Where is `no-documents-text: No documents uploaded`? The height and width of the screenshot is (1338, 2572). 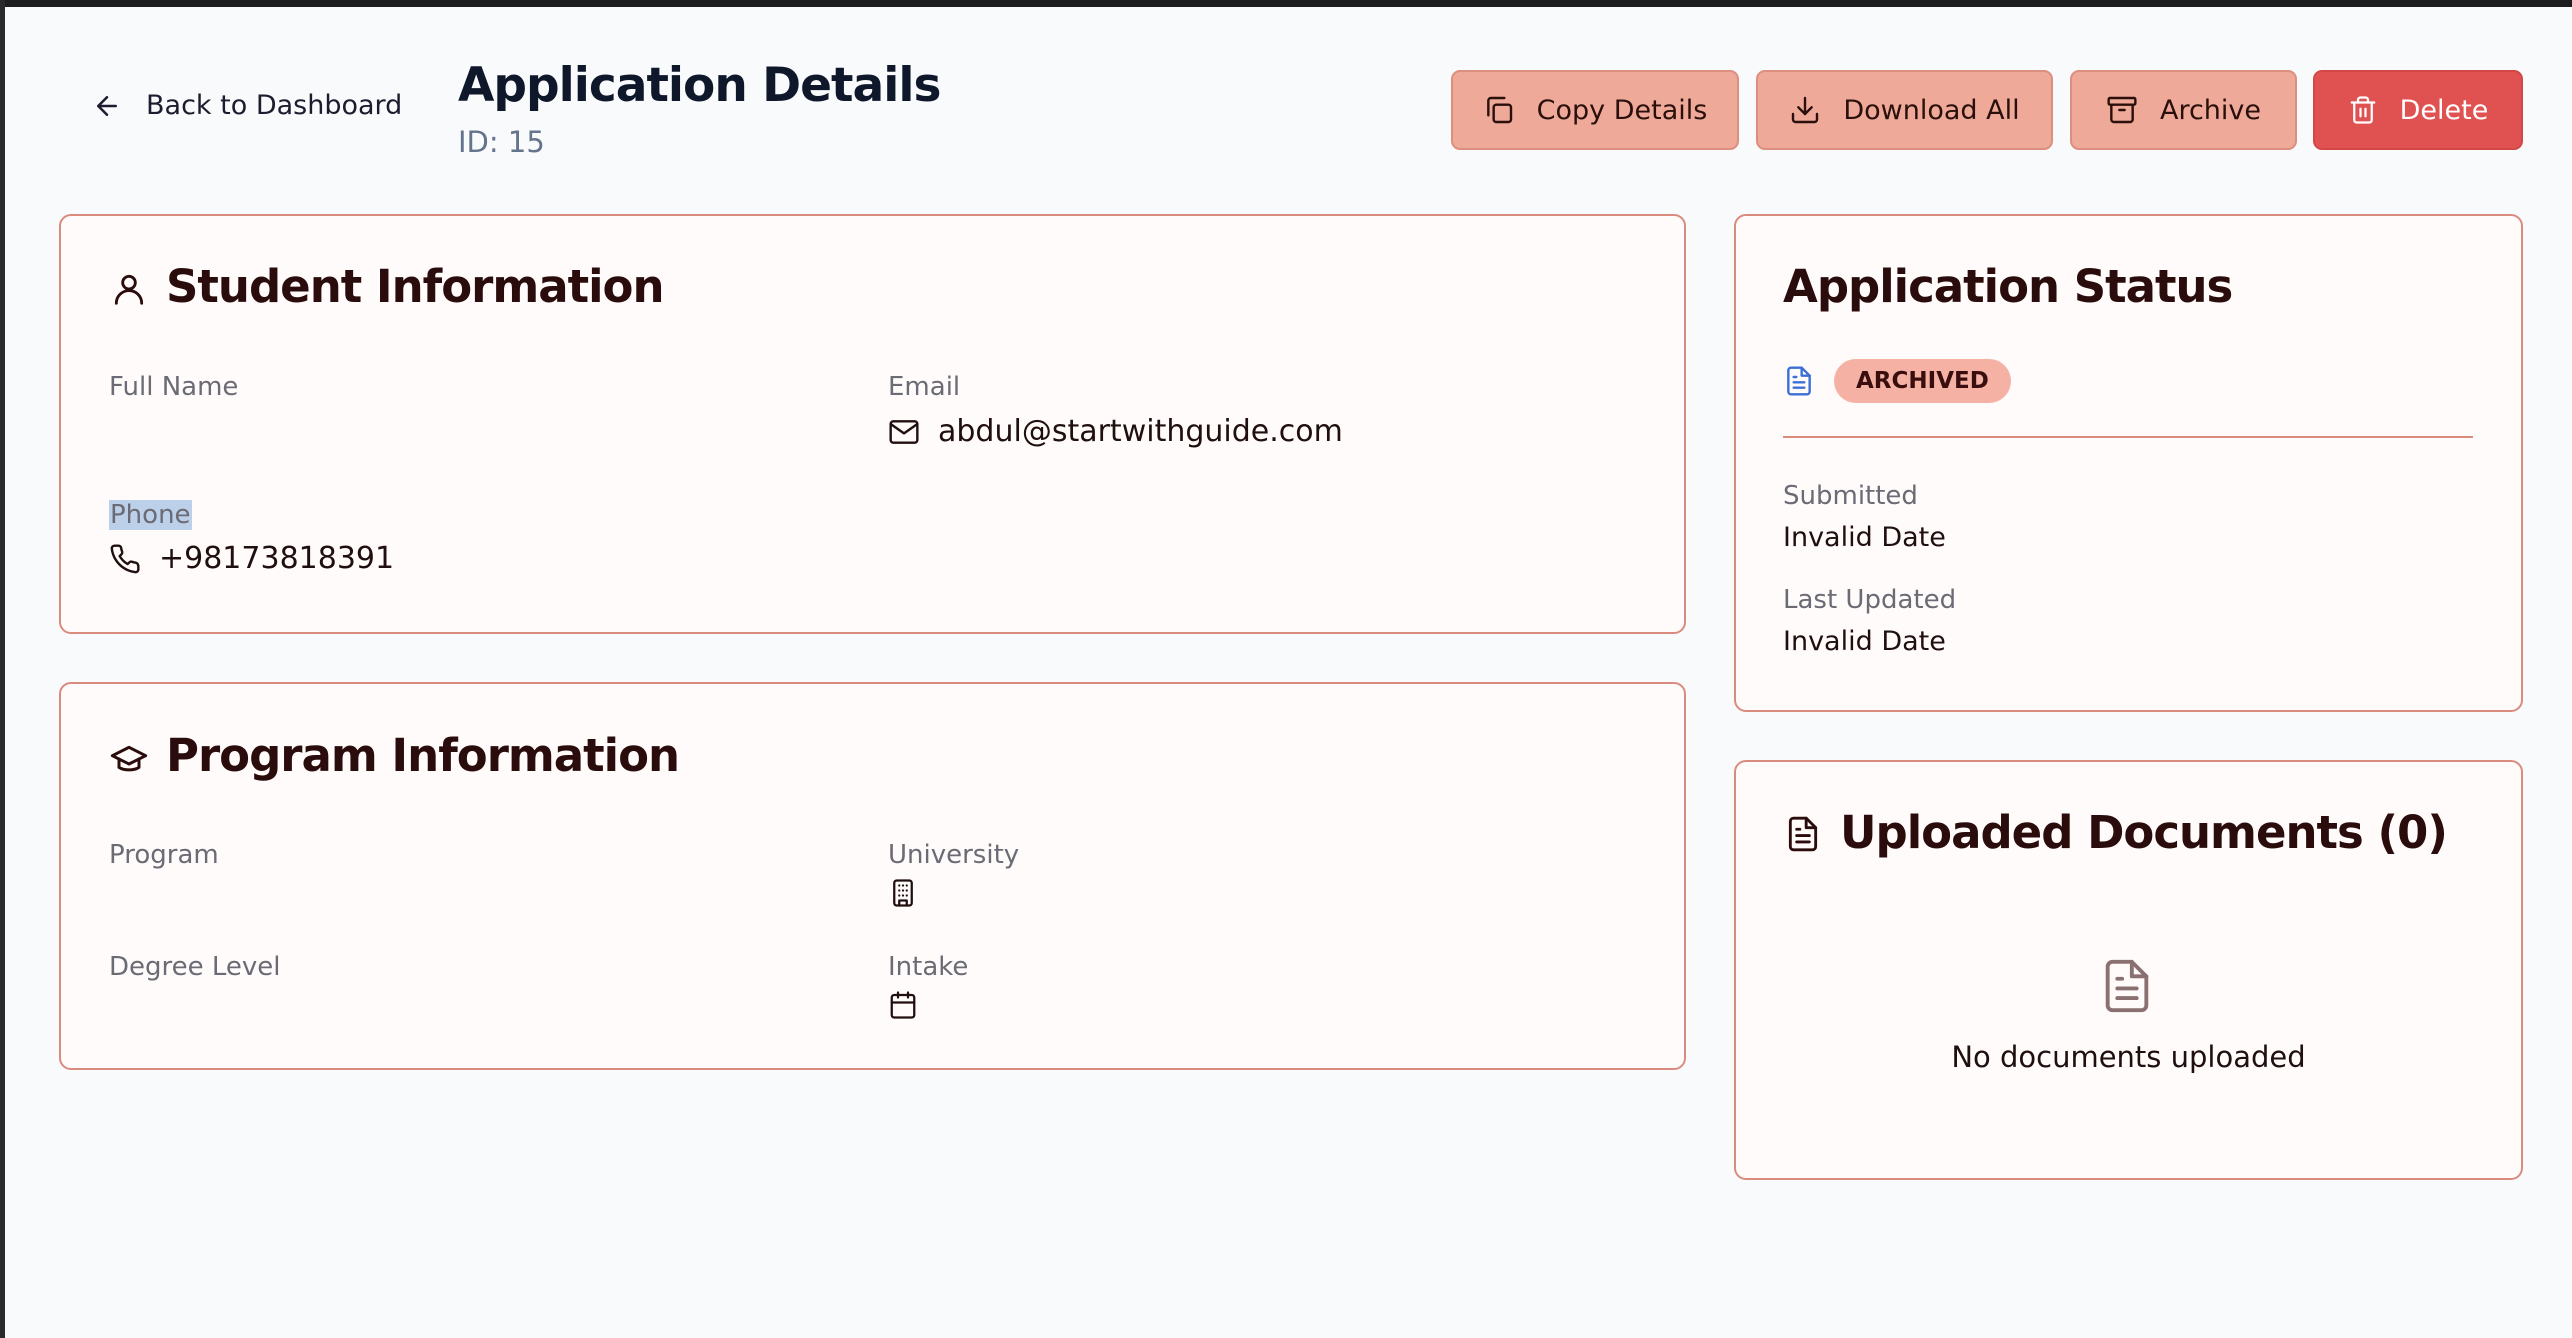
no-documents-text: No documents uploaded is located at coordinates (2128, 1057).